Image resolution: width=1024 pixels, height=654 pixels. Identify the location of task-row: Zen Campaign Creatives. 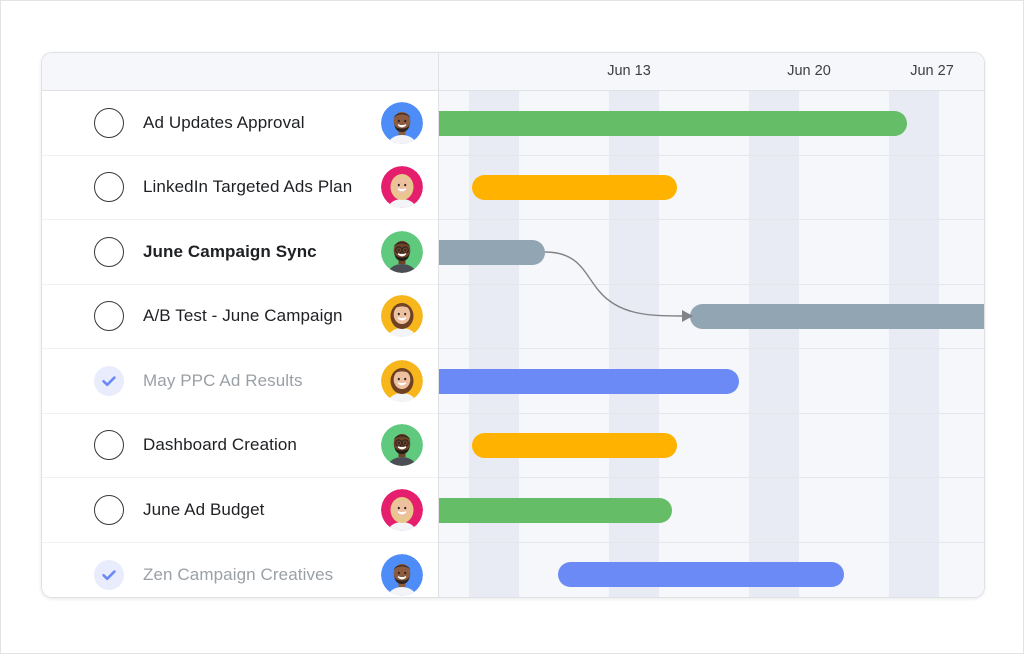
(240, 570).